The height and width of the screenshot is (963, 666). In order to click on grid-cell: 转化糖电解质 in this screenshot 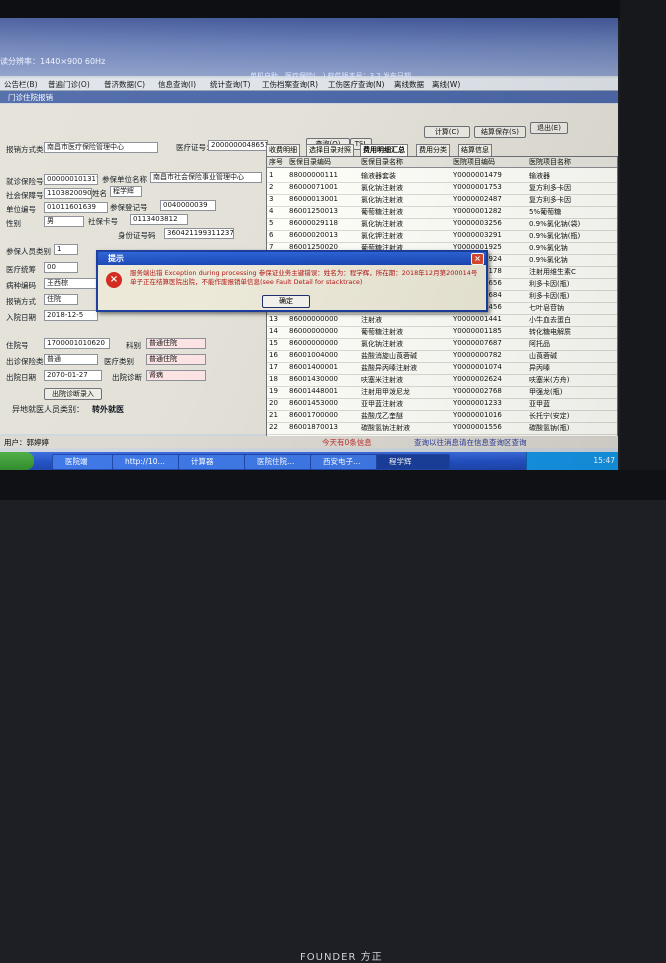, I will do `click(550, 332)`.